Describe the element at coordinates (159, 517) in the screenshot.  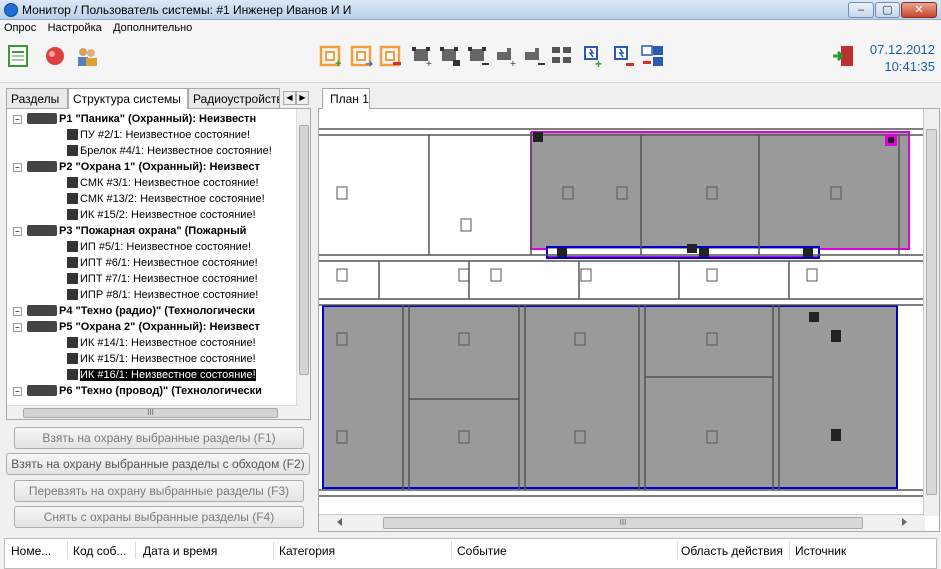
I see `disarm-selected-button: Снять с охраны выбранные разделы (F4)` at that location.